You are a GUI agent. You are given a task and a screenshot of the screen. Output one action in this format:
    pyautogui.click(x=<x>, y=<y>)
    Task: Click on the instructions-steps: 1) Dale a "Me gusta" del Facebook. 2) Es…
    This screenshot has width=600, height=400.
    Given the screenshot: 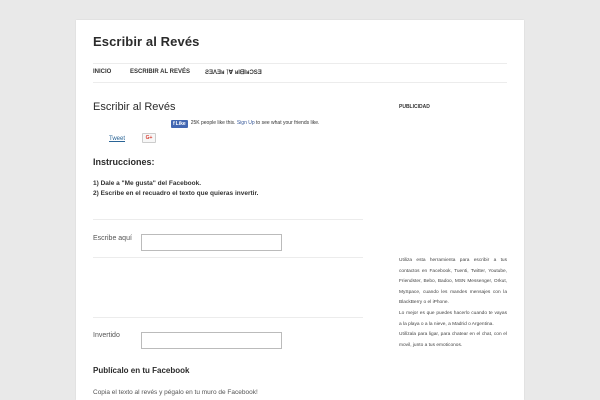 What is the action you would take?
    pyautogui.click(x=175, y=188)
    